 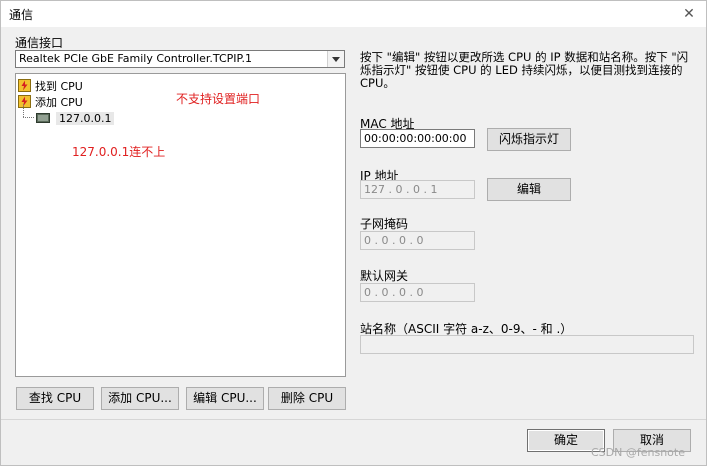 What do you see at coordinates (417, 240) in the screenshot?
I see `subnet-mask-field: 0 . 0 . 0 . 0` at bounding box center [417, 240].